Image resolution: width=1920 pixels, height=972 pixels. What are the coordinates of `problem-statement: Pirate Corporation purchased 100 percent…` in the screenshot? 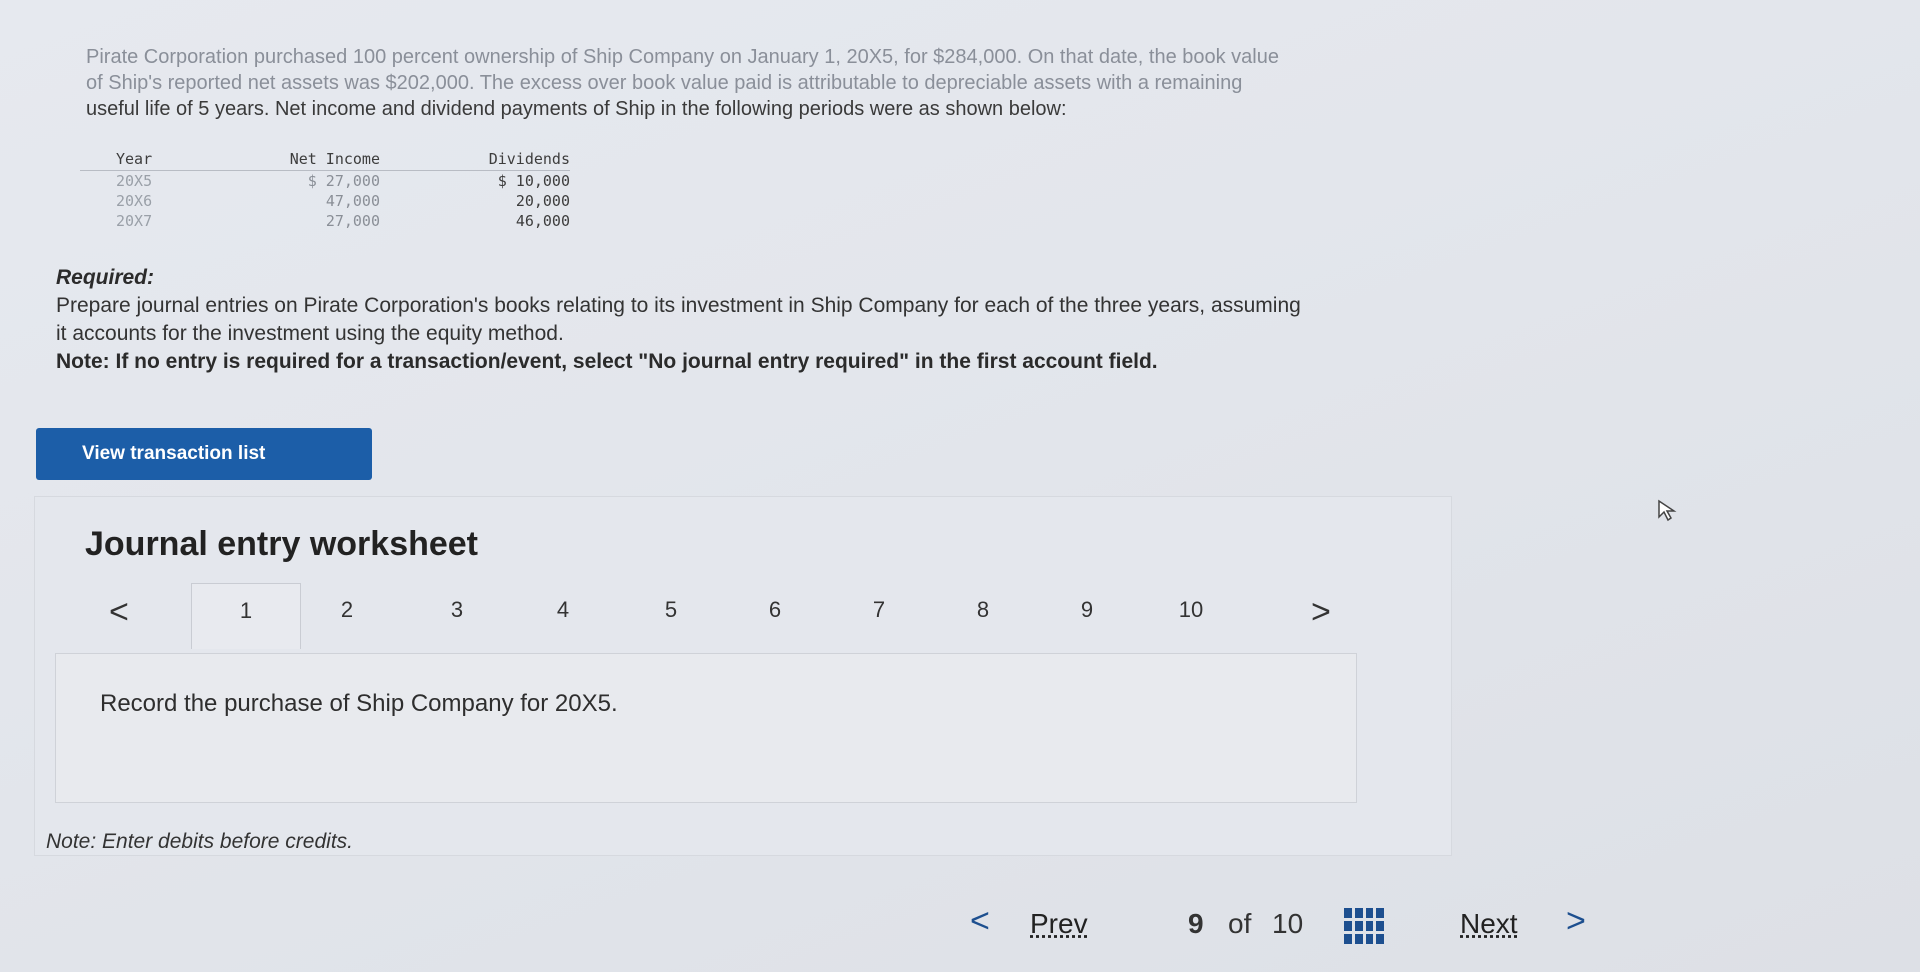 It's located at (946, 83).